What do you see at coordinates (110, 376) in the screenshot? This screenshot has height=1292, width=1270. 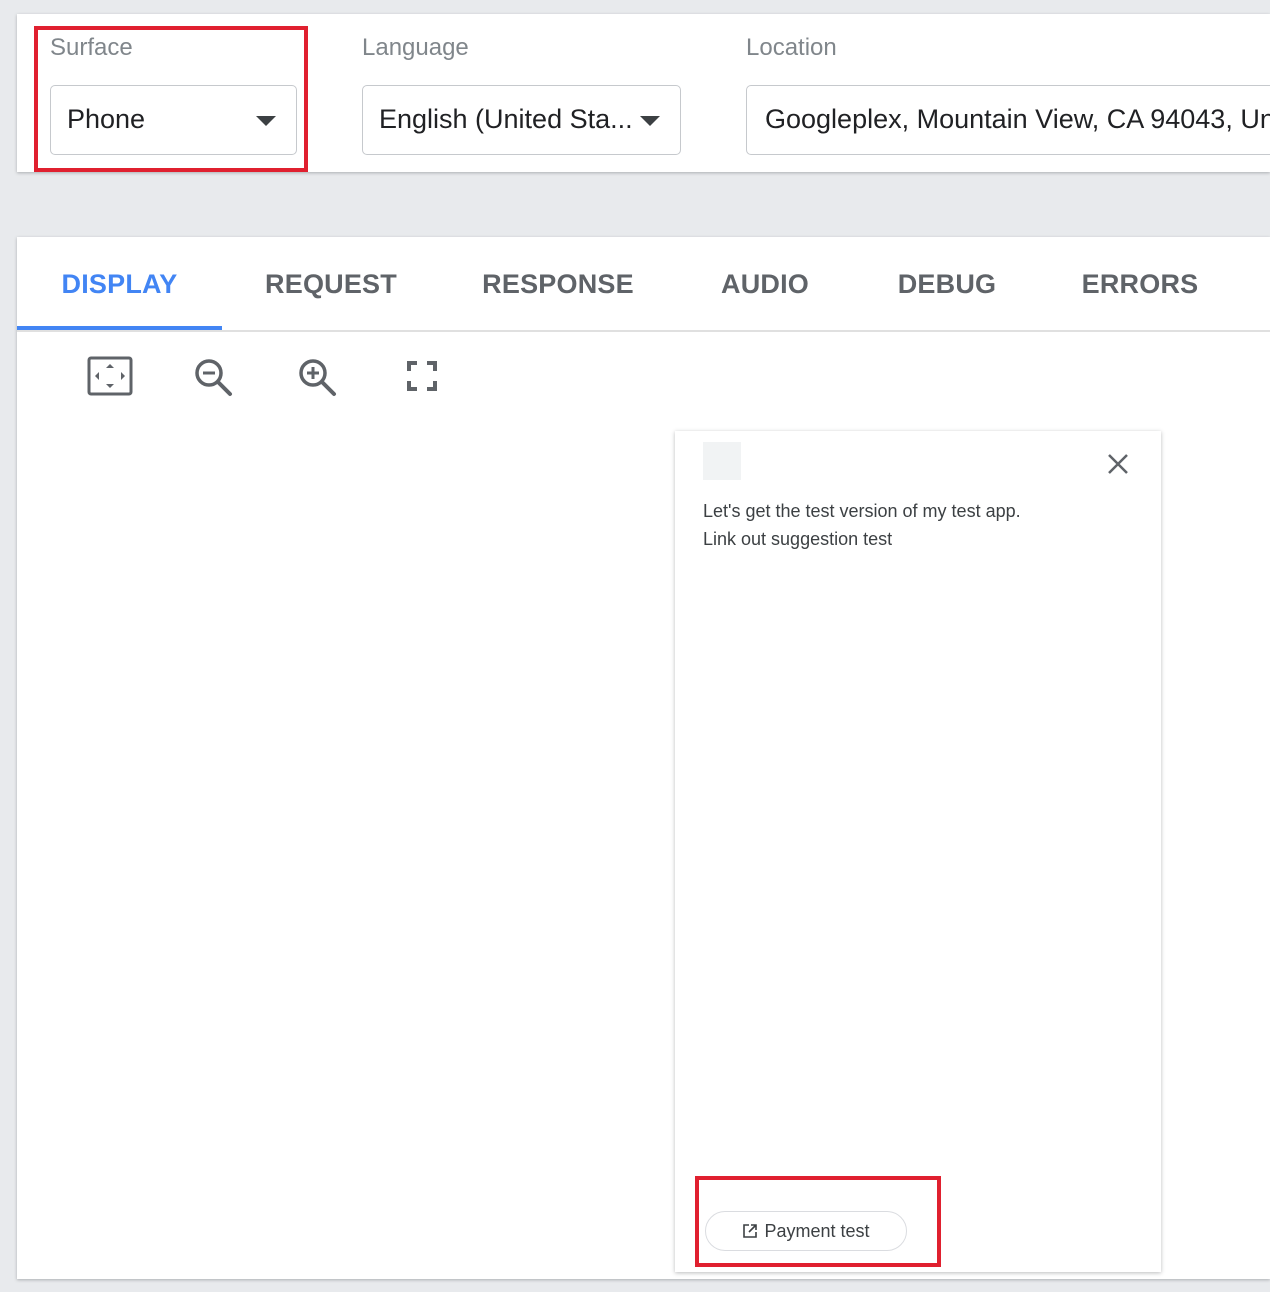 I see `fit-screen-icon` at bounding box center [110, 376].